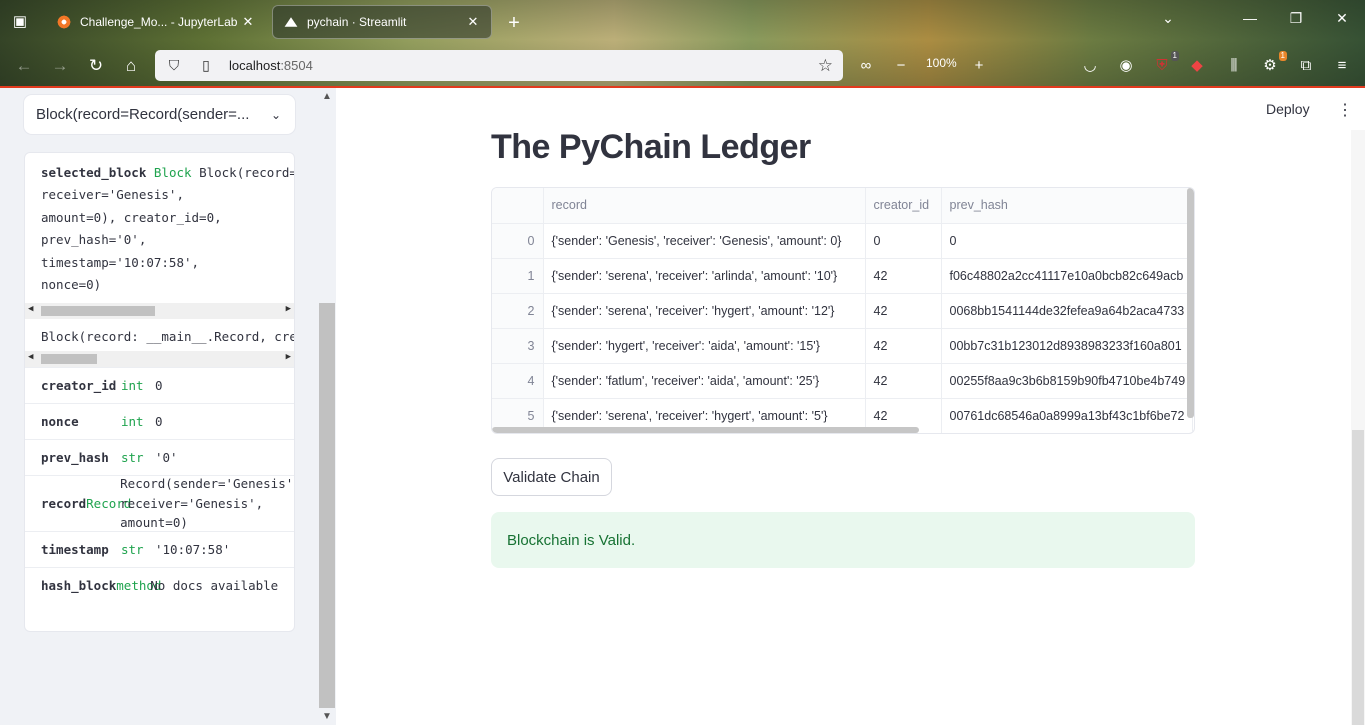 The image size is (1365, 725). I want to click on repr-line: prev_hash='0',, so click(94, 240).